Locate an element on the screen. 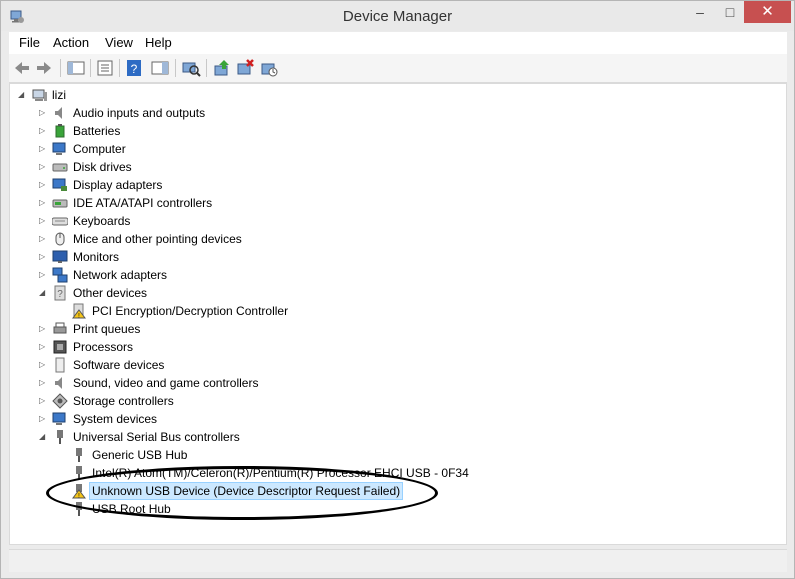 The image size is (795, 579). unknown-device-icon: ? is located at coordinates (60, 293).